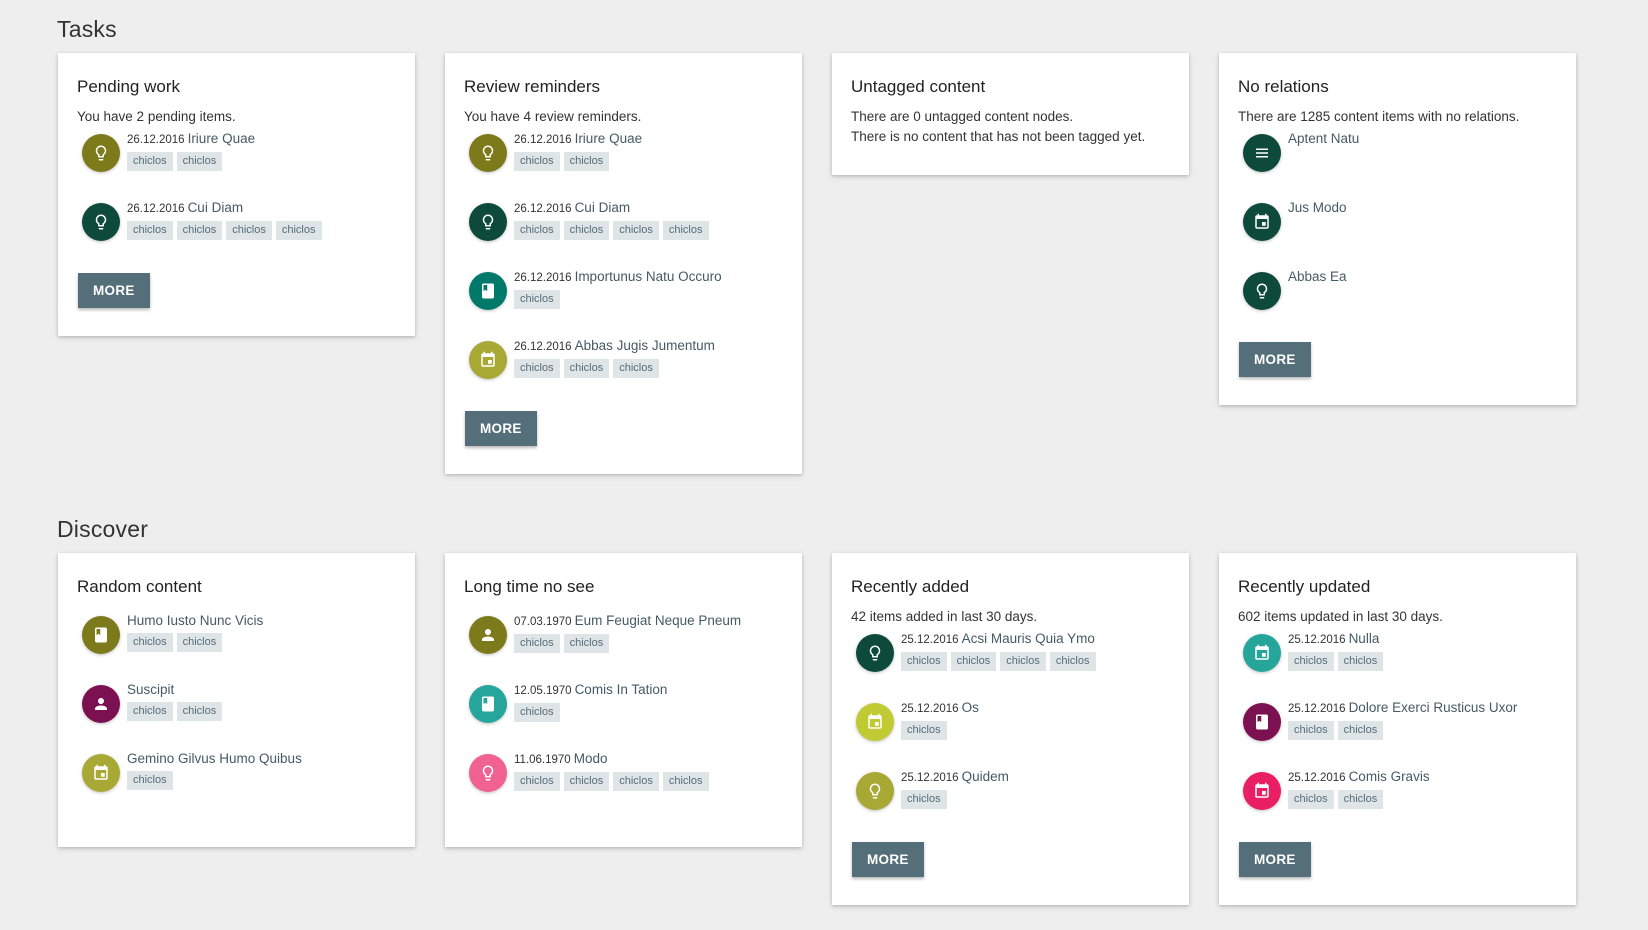  I want to click on item-title-link: Eum Feugiat Neque Pneum, so click(658, 620).